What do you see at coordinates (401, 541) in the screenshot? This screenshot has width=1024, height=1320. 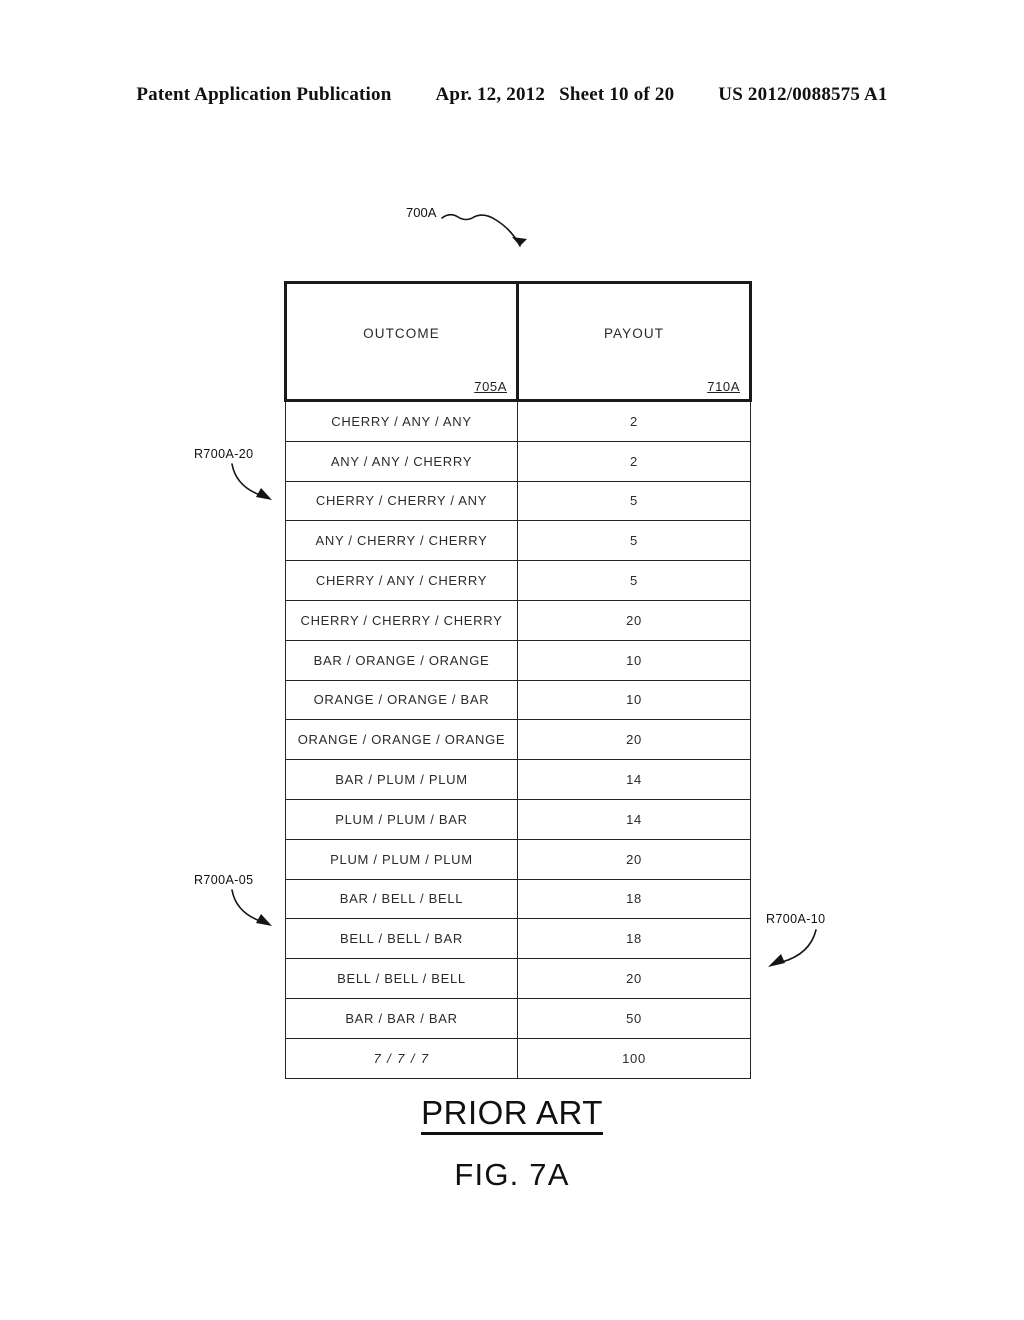 I see `cell-outcome: ANY / CHERRY / CHERRY` at bounding box center [401, 541].